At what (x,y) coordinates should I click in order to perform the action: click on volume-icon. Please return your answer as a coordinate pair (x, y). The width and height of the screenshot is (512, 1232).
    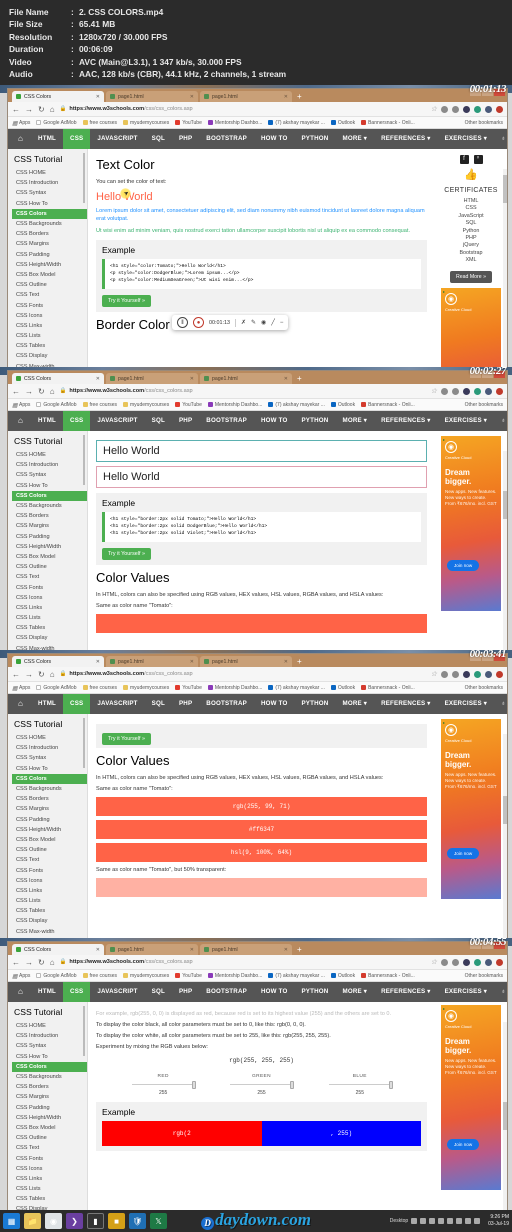
    Looking at the image, I should click on (468, 1221).